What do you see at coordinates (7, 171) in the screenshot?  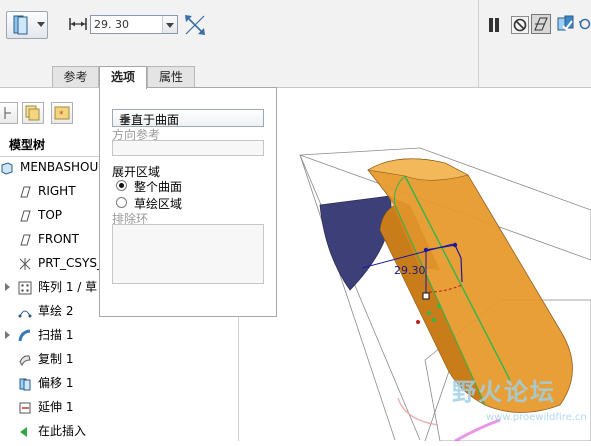 I see `part-icon` at bounding box center [7, 171].